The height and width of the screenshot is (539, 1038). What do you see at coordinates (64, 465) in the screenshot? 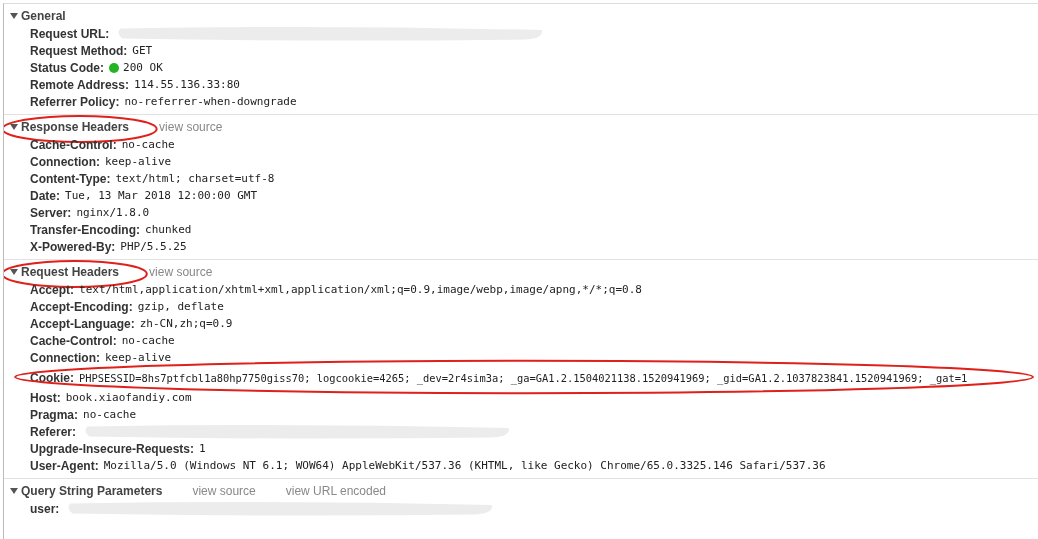
I see `header-name: User-Agent:` at bounding box center [64, 465].